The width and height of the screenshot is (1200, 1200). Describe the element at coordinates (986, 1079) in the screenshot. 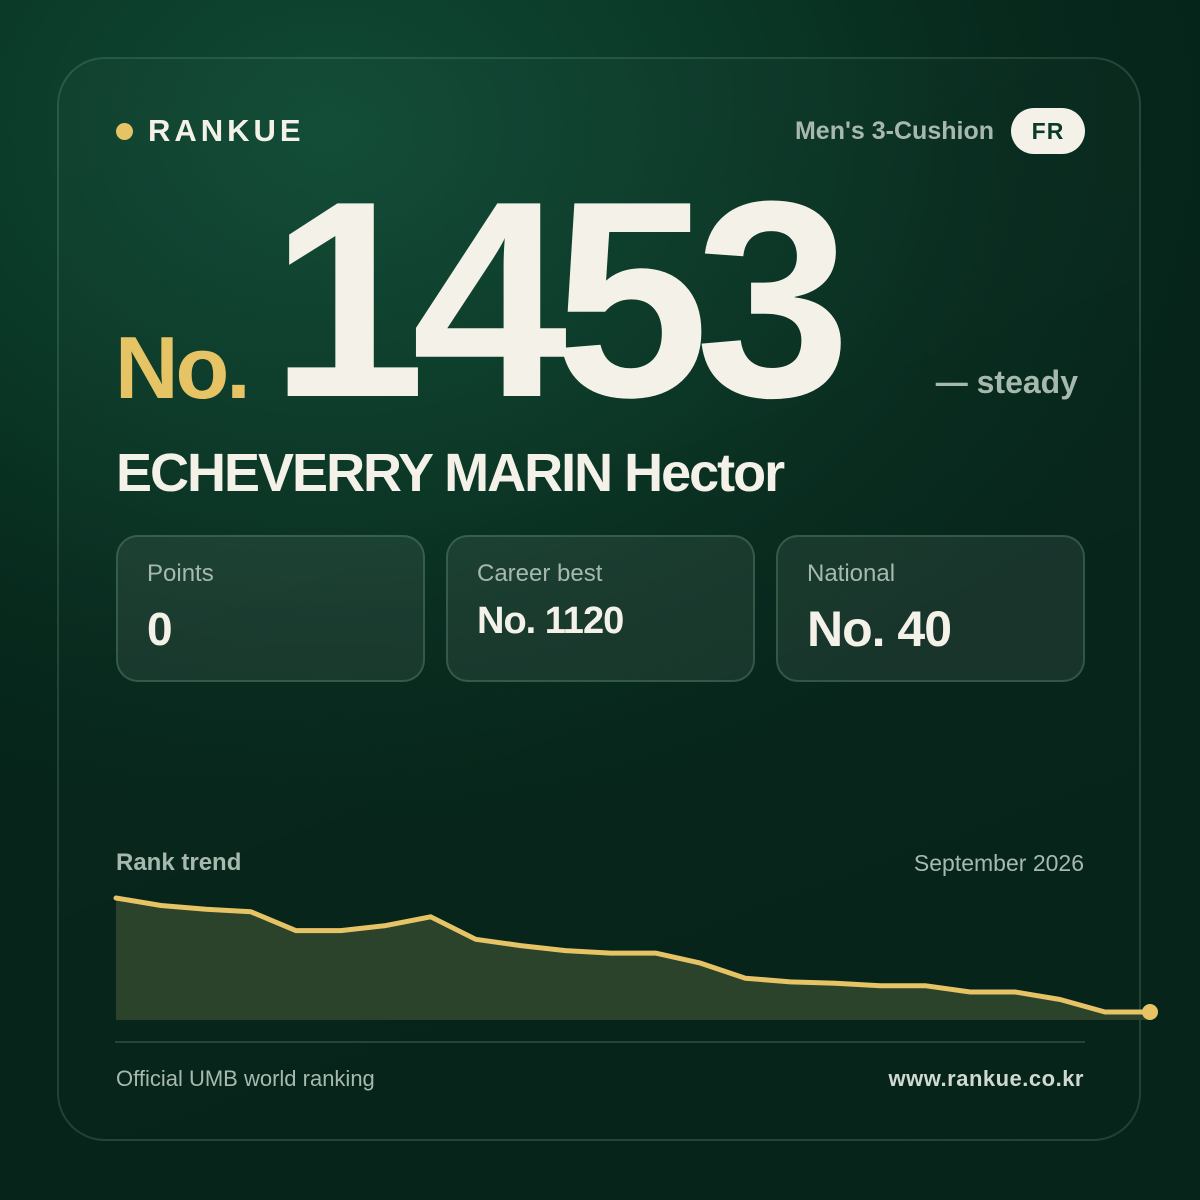

I see `website-link: www.rankue.co.kr` at that location.